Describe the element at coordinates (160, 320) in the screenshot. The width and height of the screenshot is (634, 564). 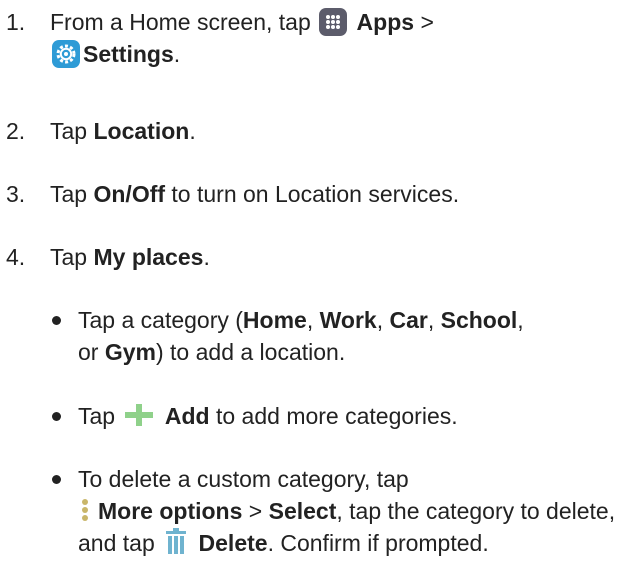
I see `bullet-text-part: Tap a category (` at that location.